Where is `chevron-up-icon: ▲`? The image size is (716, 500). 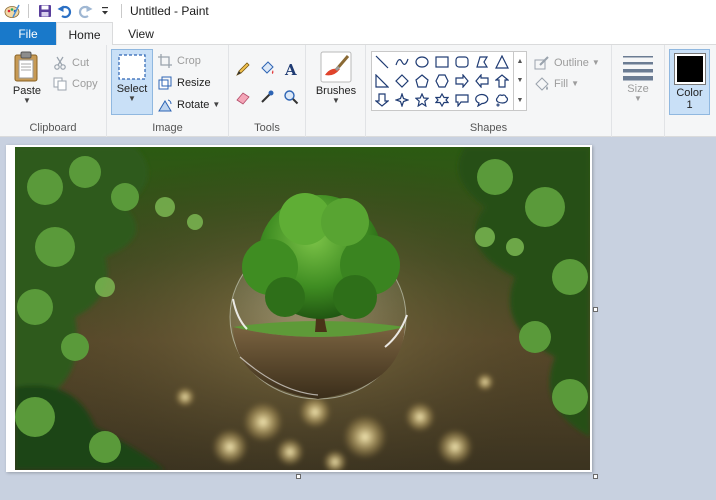 chevron-up-icon: ▲ is located at coordinates (520, 61).